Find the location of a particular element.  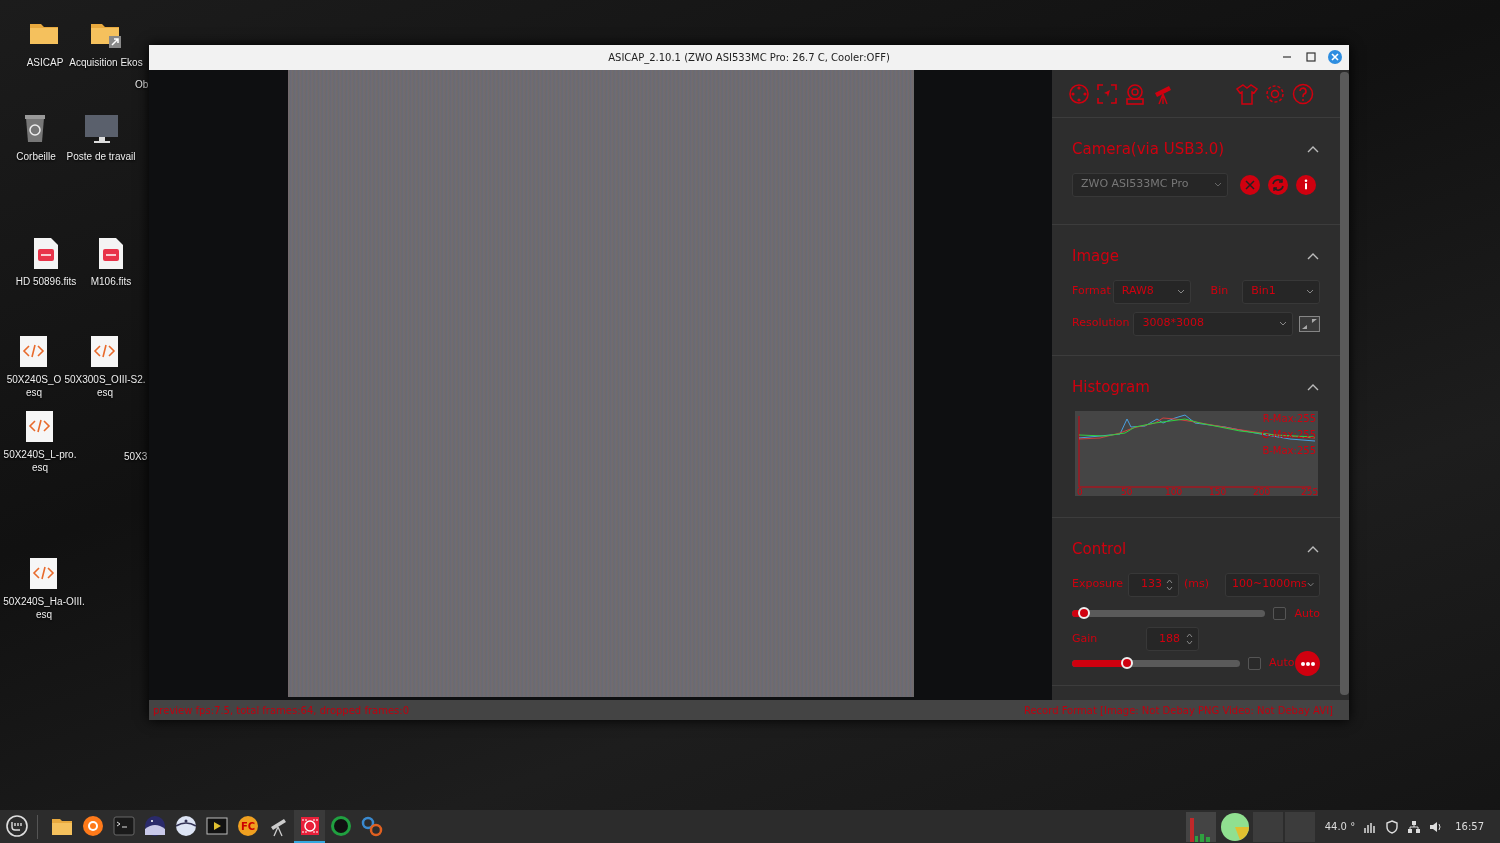

ellipsis-icon is located at coordinates (1307, 663).